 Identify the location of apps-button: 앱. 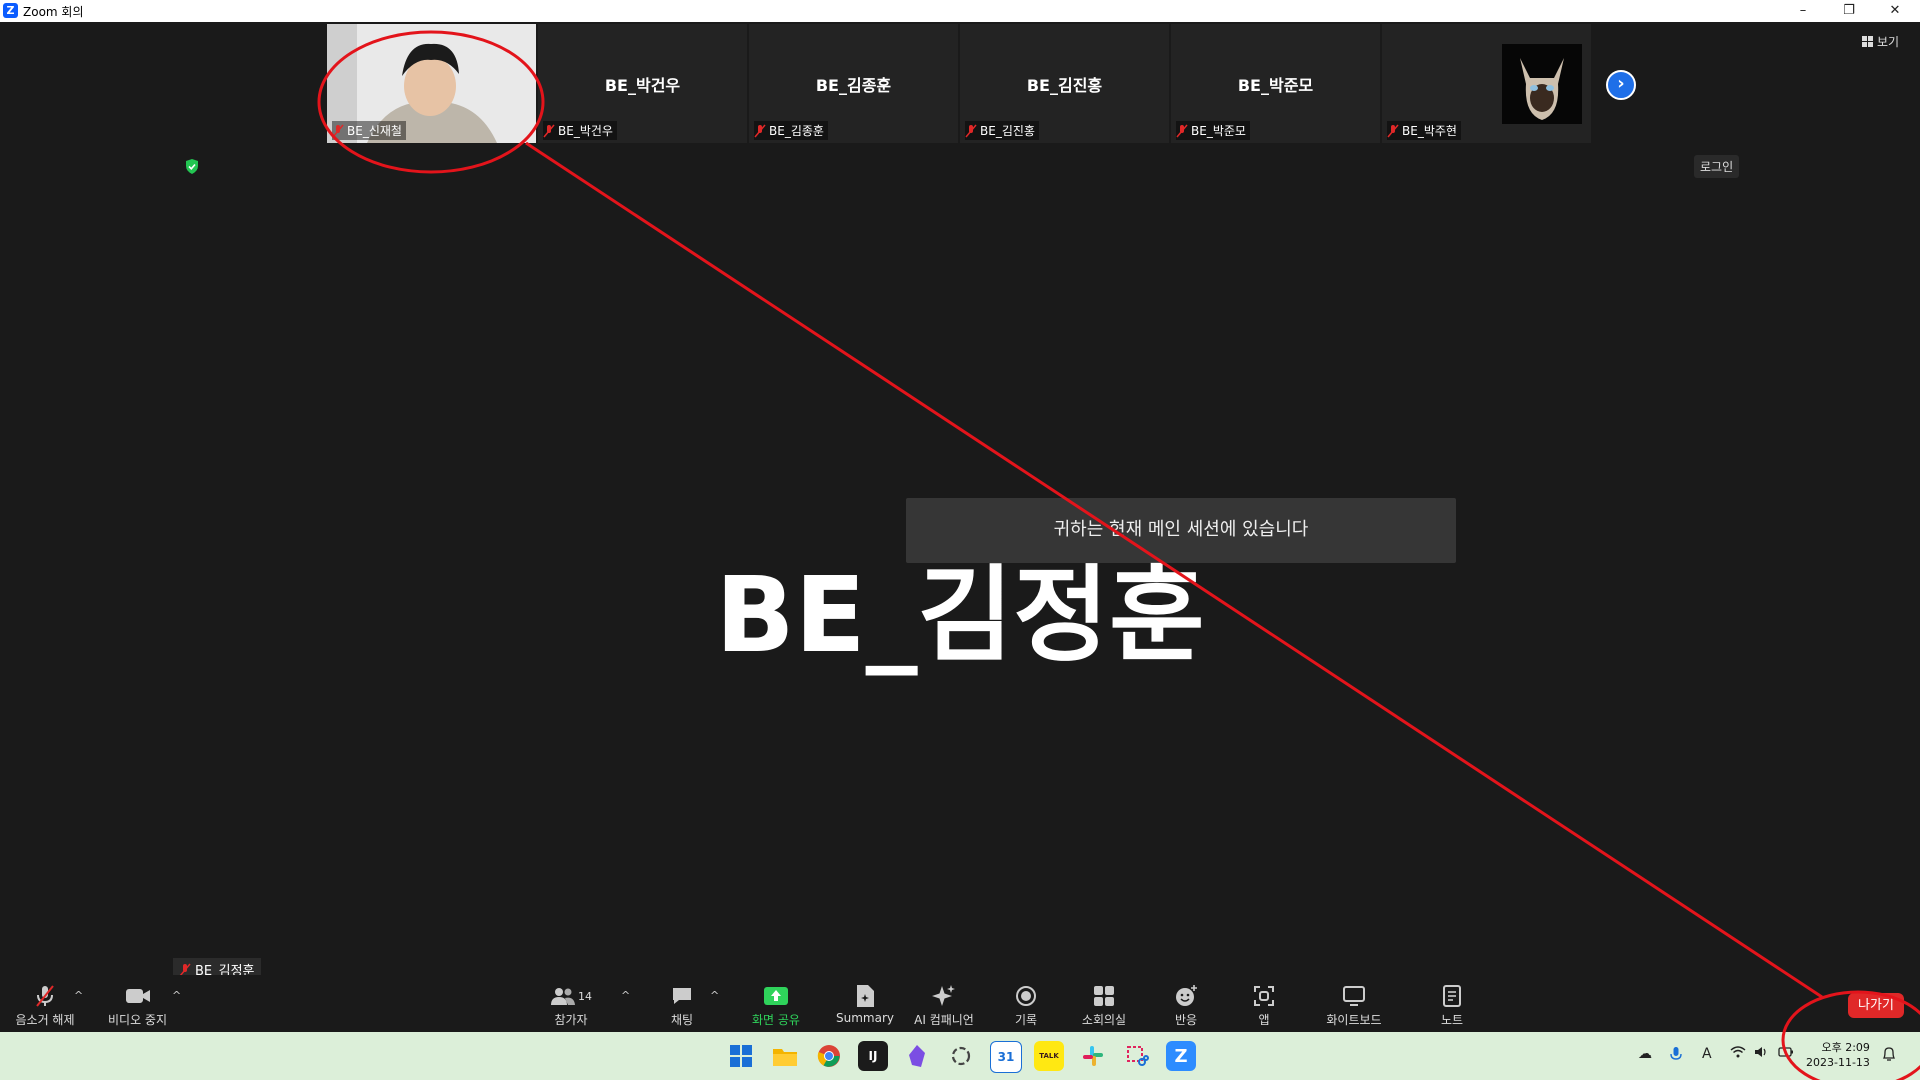
(1264, 1005).